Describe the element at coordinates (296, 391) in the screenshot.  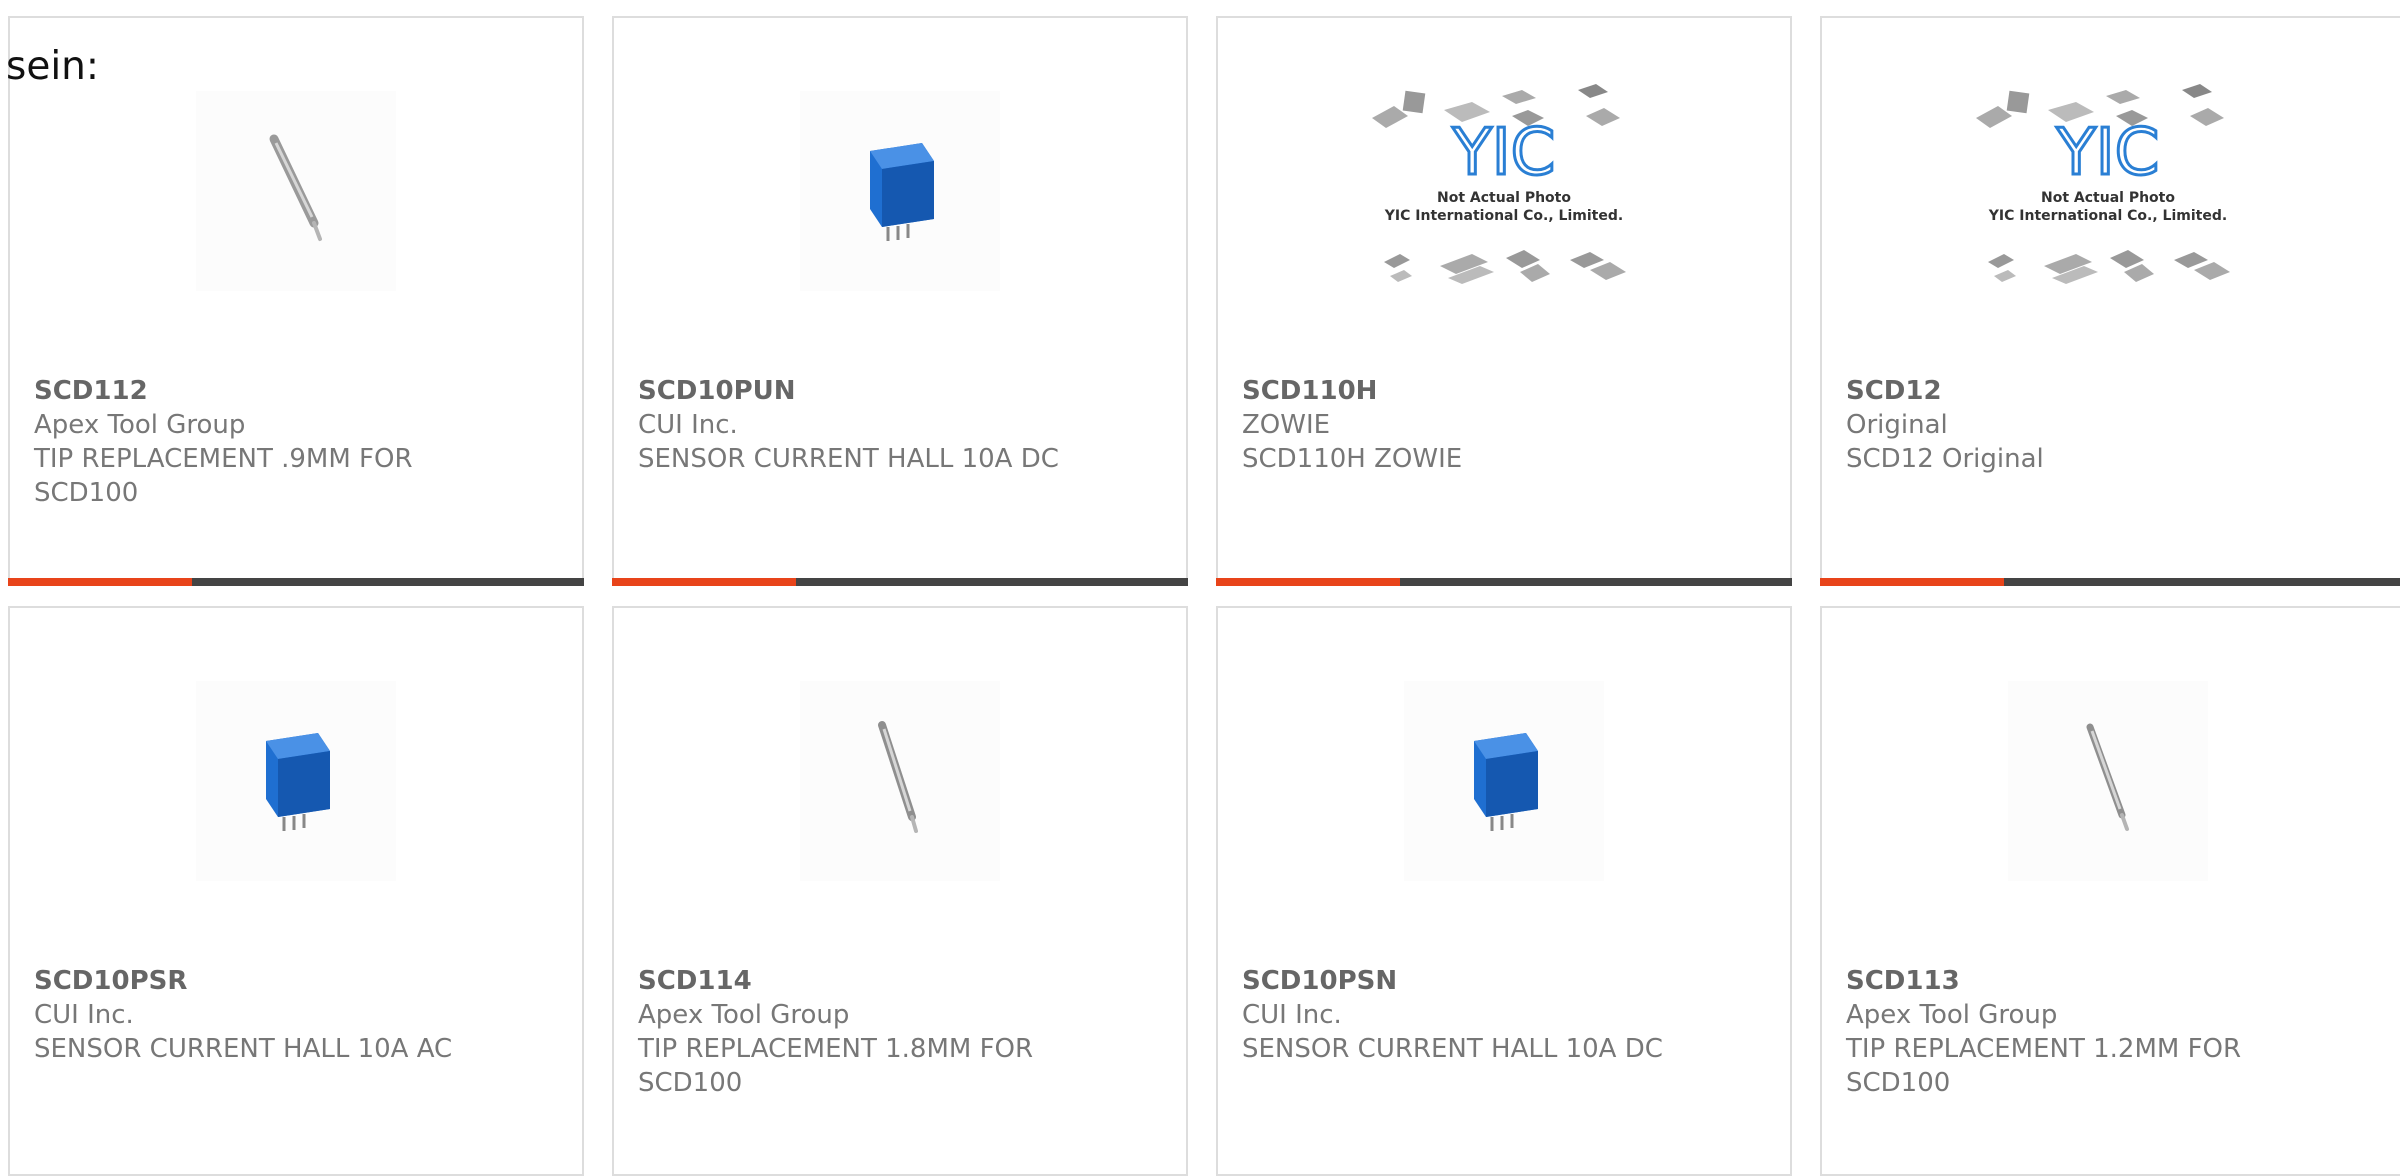
I see `product-sku: SCD112` at that location.